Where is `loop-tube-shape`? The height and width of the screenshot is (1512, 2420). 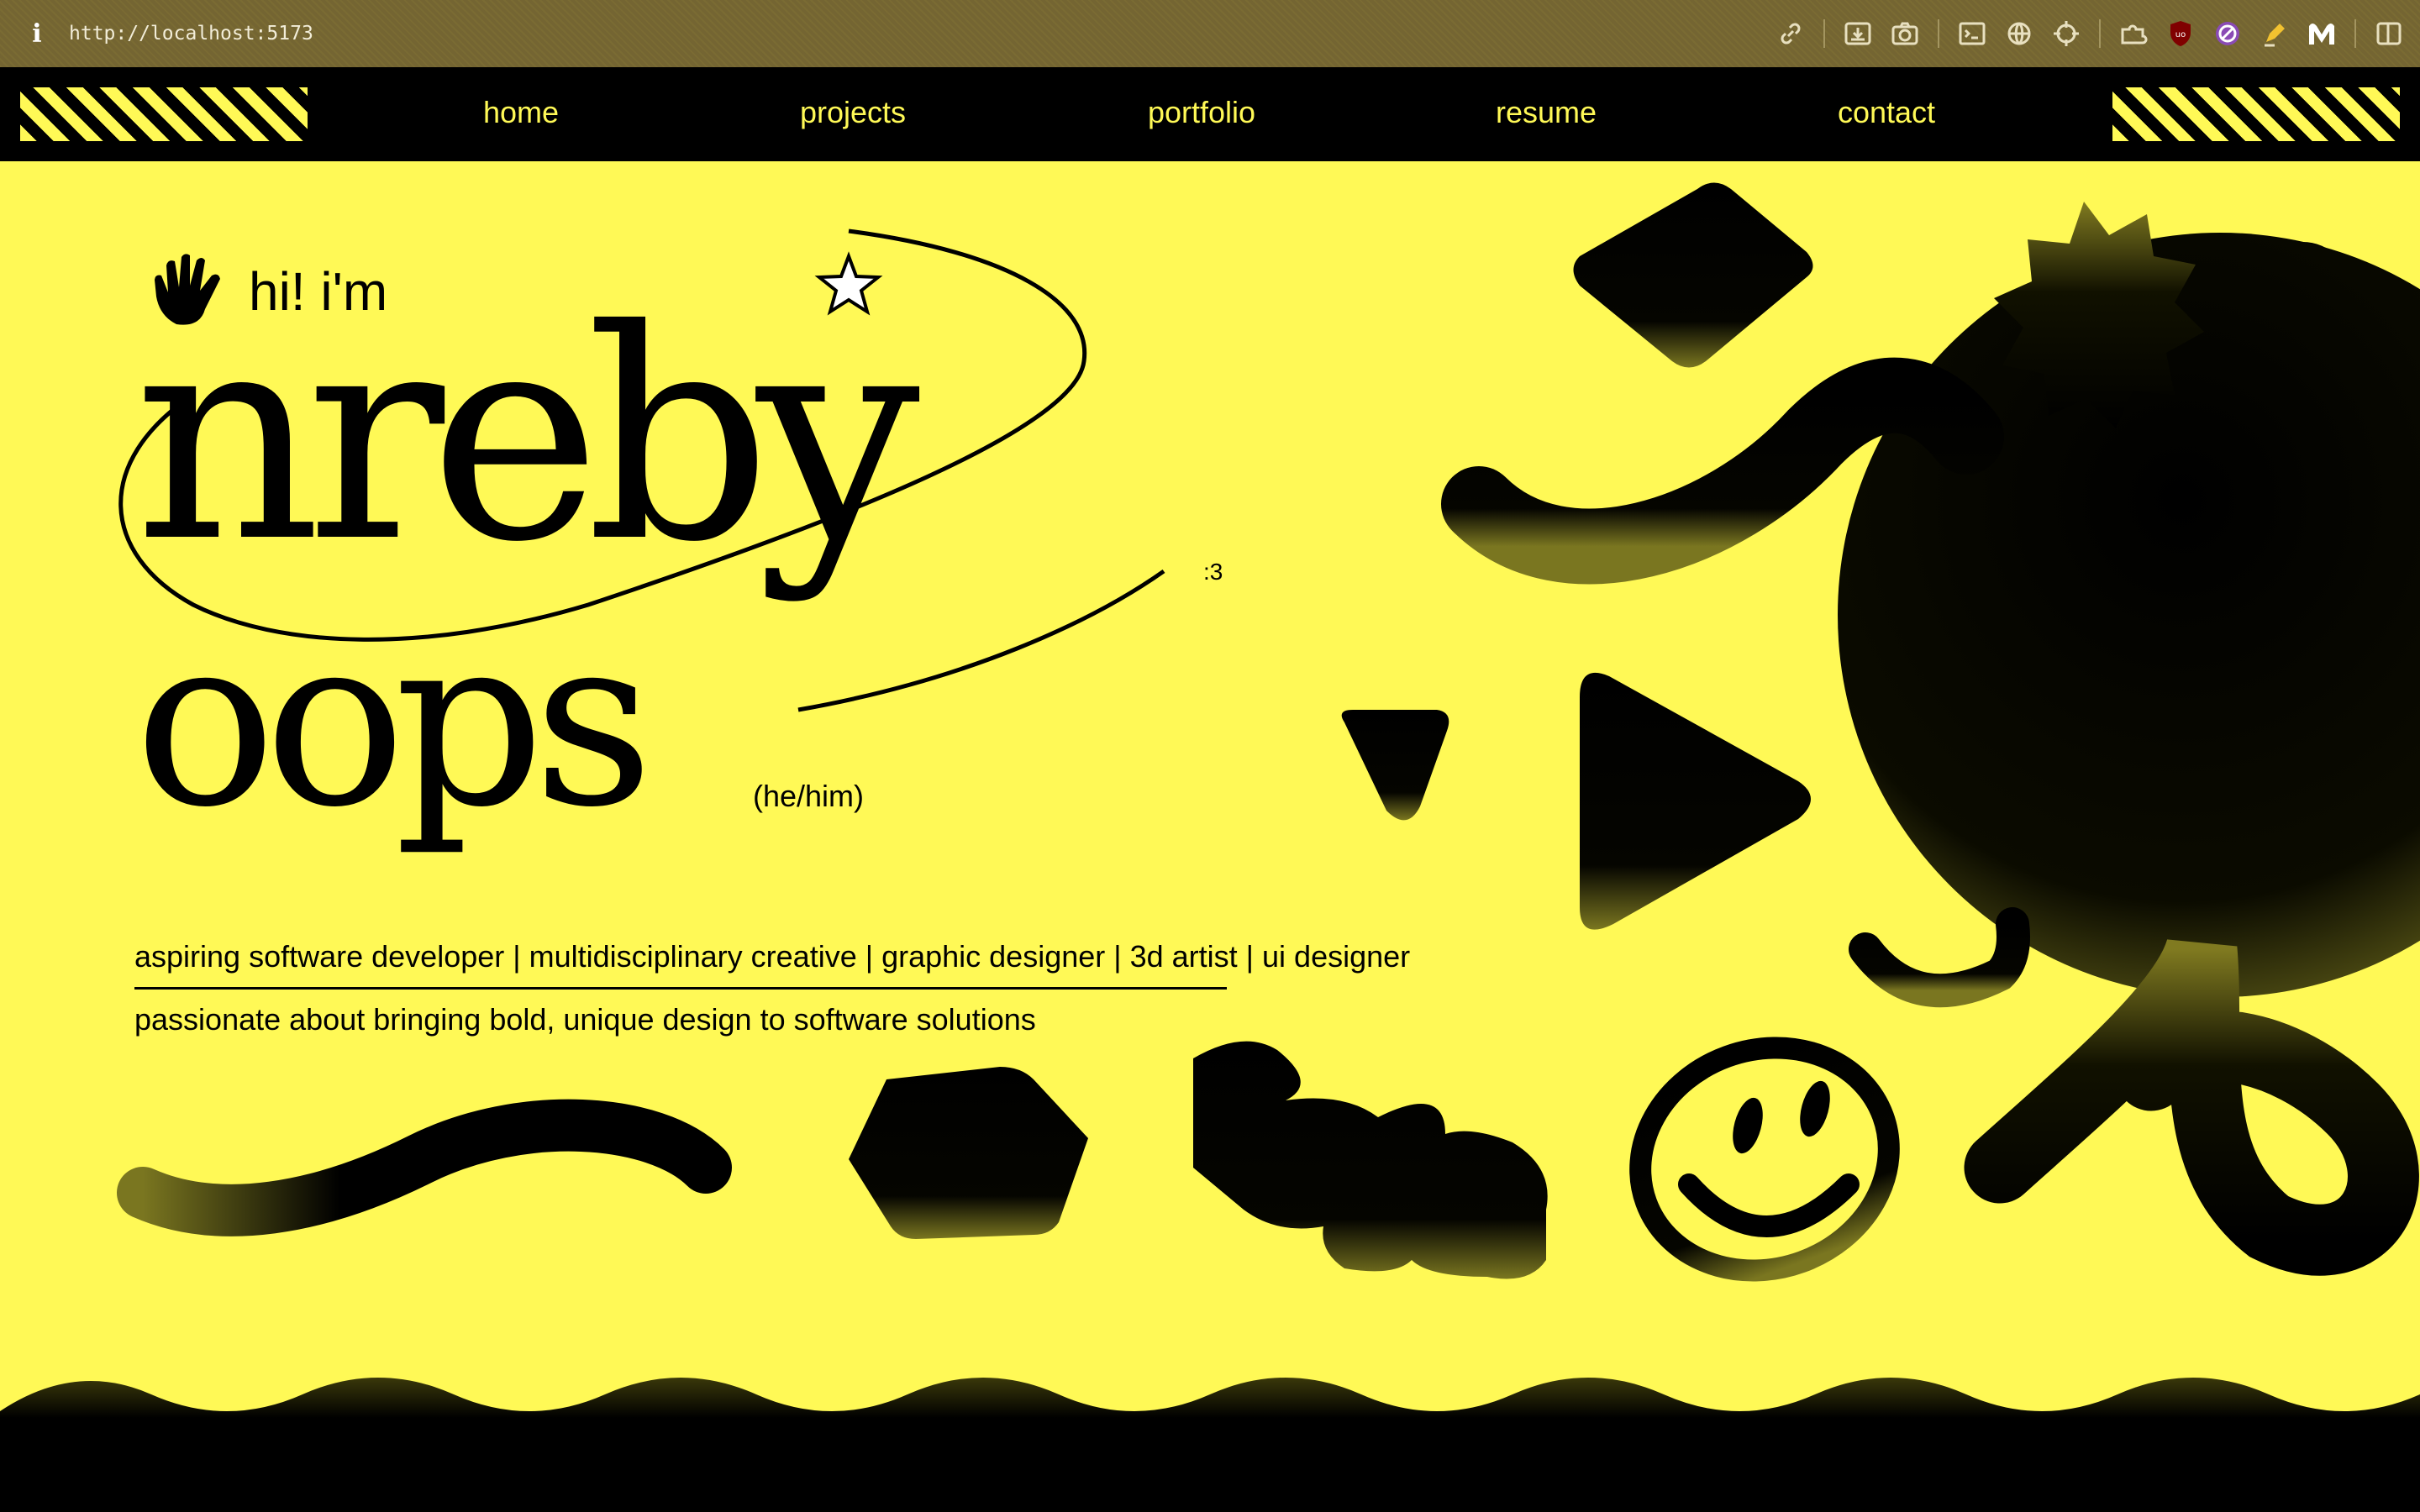
loop-tube-shape is located at coordinates (2191, 1106).